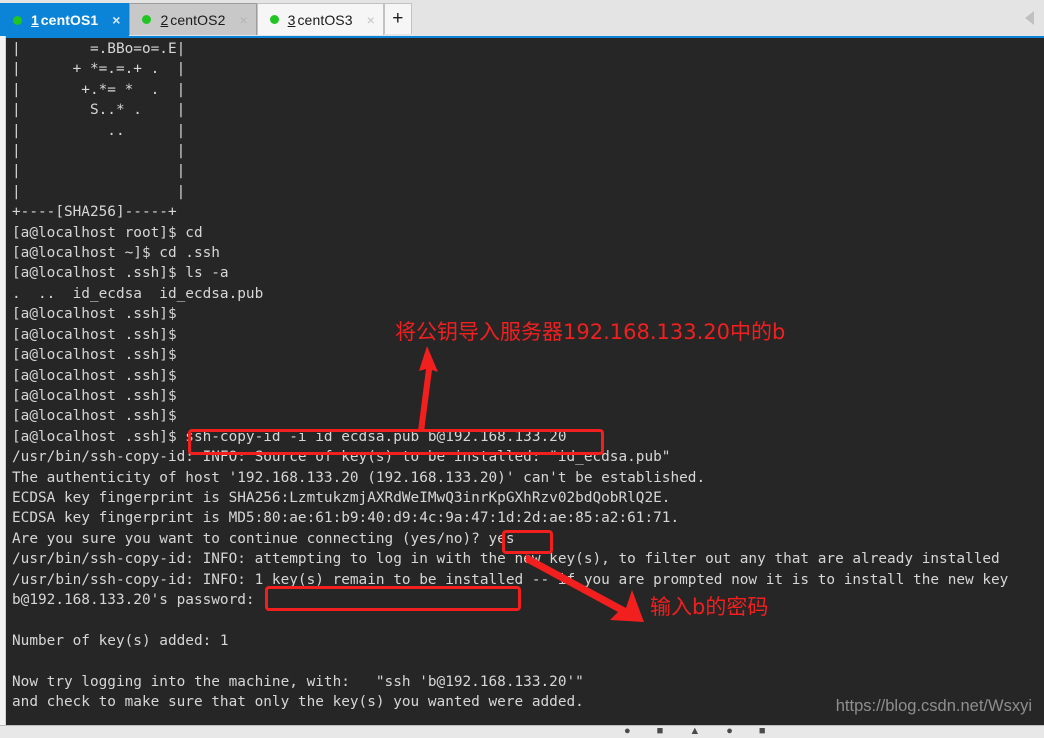 The image size is (1044, 738). What do you see at coordinates (69, 20) in the screenshot?
I see `tab-label: centOS1` at bounding box center [69, 20].